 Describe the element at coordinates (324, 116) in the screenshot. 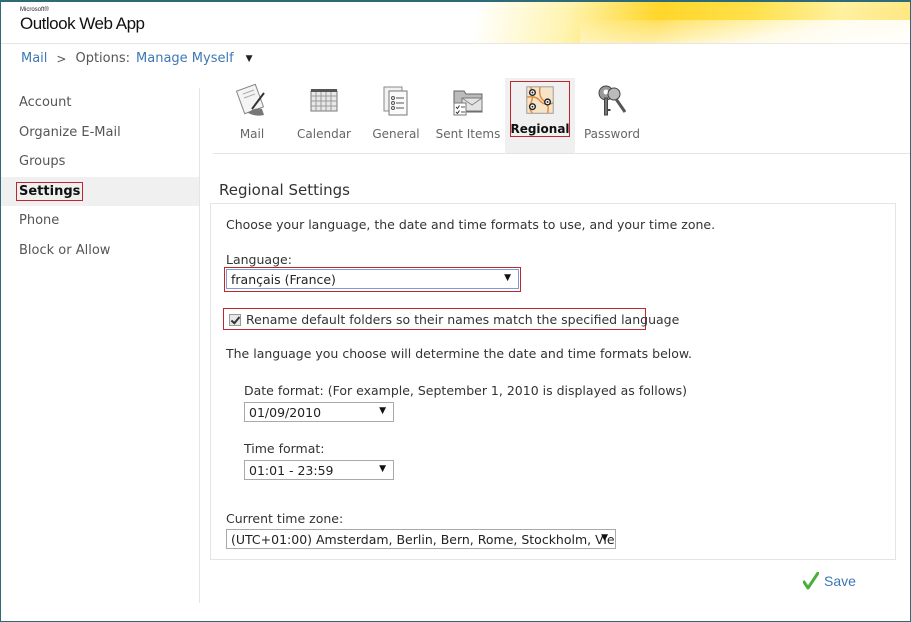

I see `tab-calendar: Calendar` at that location.